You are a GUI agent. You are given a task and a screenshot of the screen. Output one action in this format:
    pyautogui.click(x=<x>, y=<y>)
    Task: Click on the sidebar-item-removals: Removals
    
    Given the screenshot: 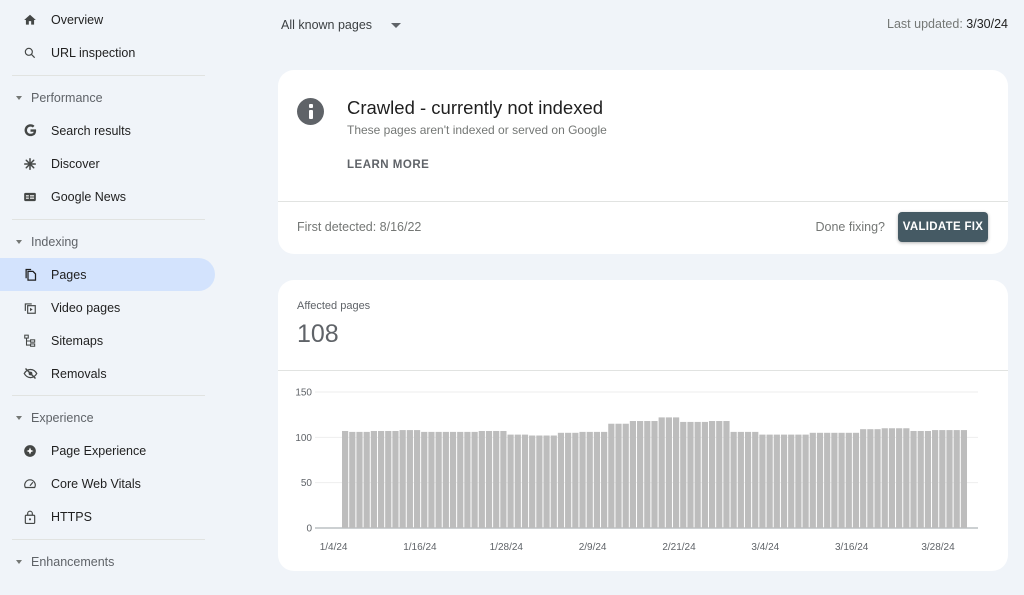 What is the action you would take?
    pyautogui.click(x=107, y=373)
    